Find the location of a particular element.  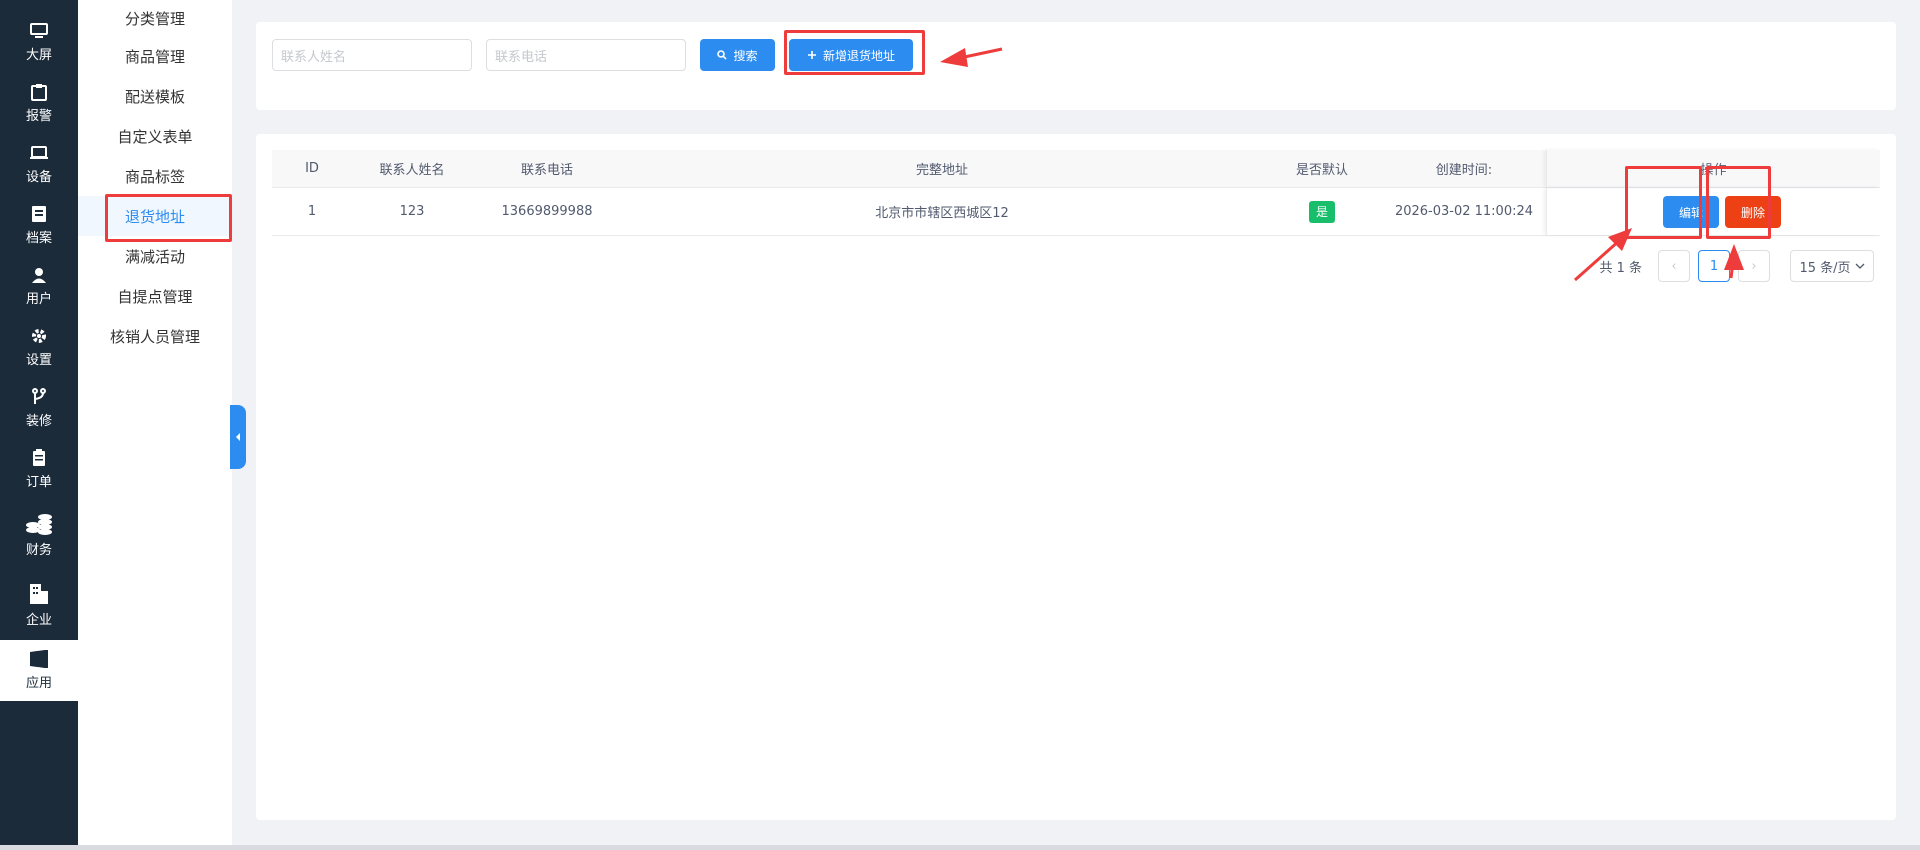

header-is-default: 是否默认 is located at coordinates (1321, 170).